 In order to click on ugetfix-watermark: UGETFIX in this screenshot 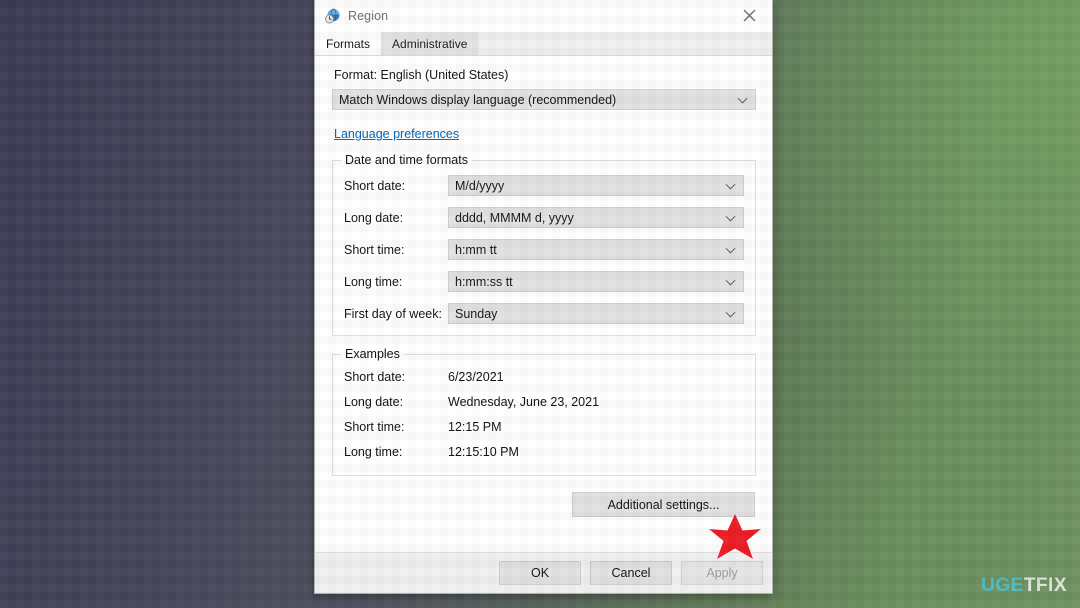, I will do `click(1024, 586)`.